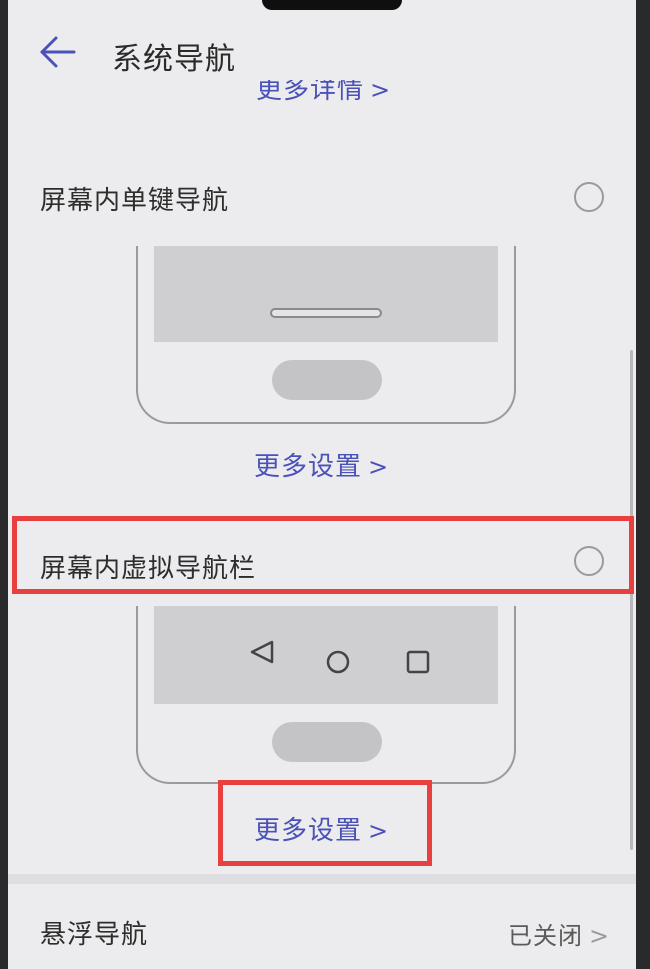 The width and height of the screenshot is (650, 969). Describe the element at coordinates (631, 600) in the screenshot. I see `scrollbar` at that location.